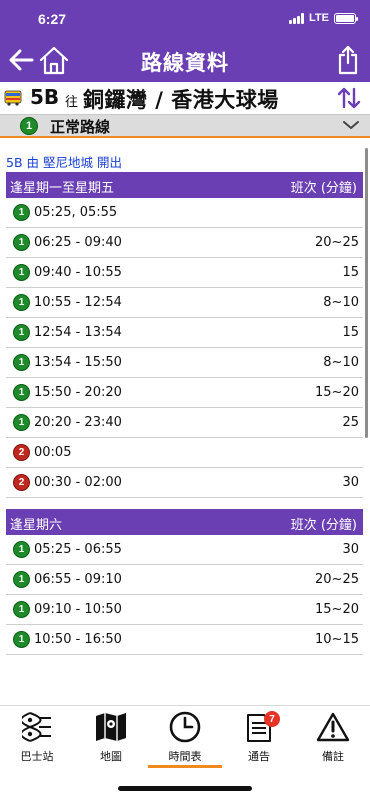 The height and width of the screenshot is (800, 370). What do you see at coordinates (78, 272) in the screenshot?
I see `row-time: 09:40 - 10:55` at bounding box center [78, 272].